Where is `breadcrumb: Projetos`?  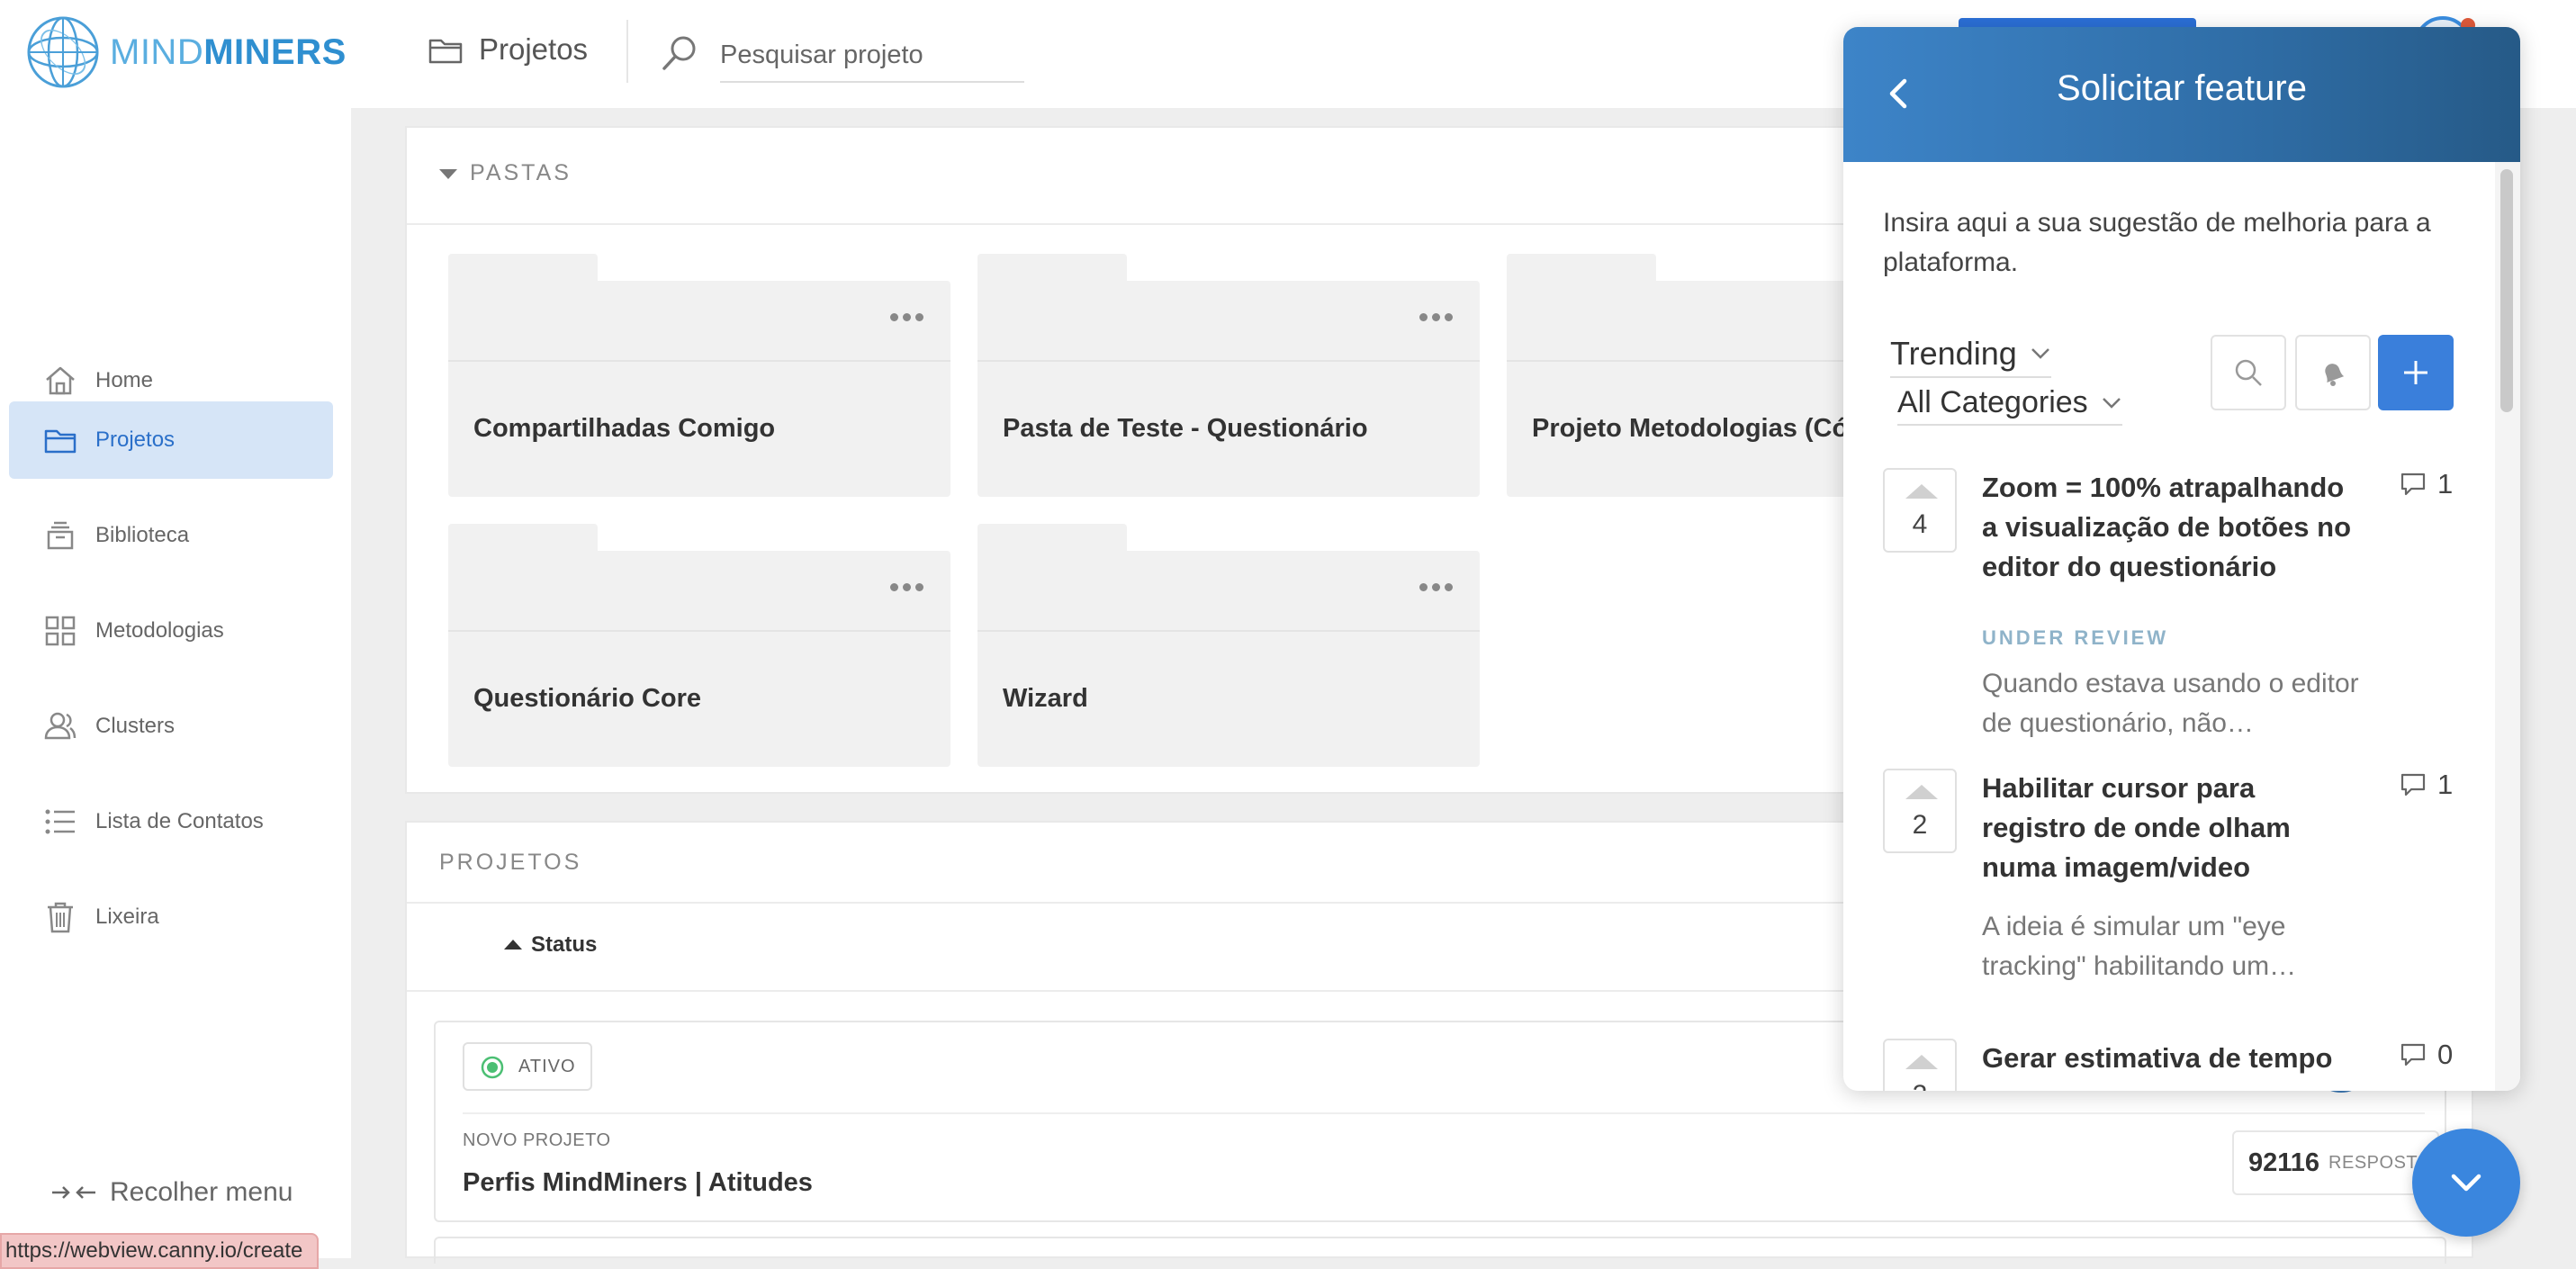
breadcrumb: Projetos is located at coordinates (508, 49).